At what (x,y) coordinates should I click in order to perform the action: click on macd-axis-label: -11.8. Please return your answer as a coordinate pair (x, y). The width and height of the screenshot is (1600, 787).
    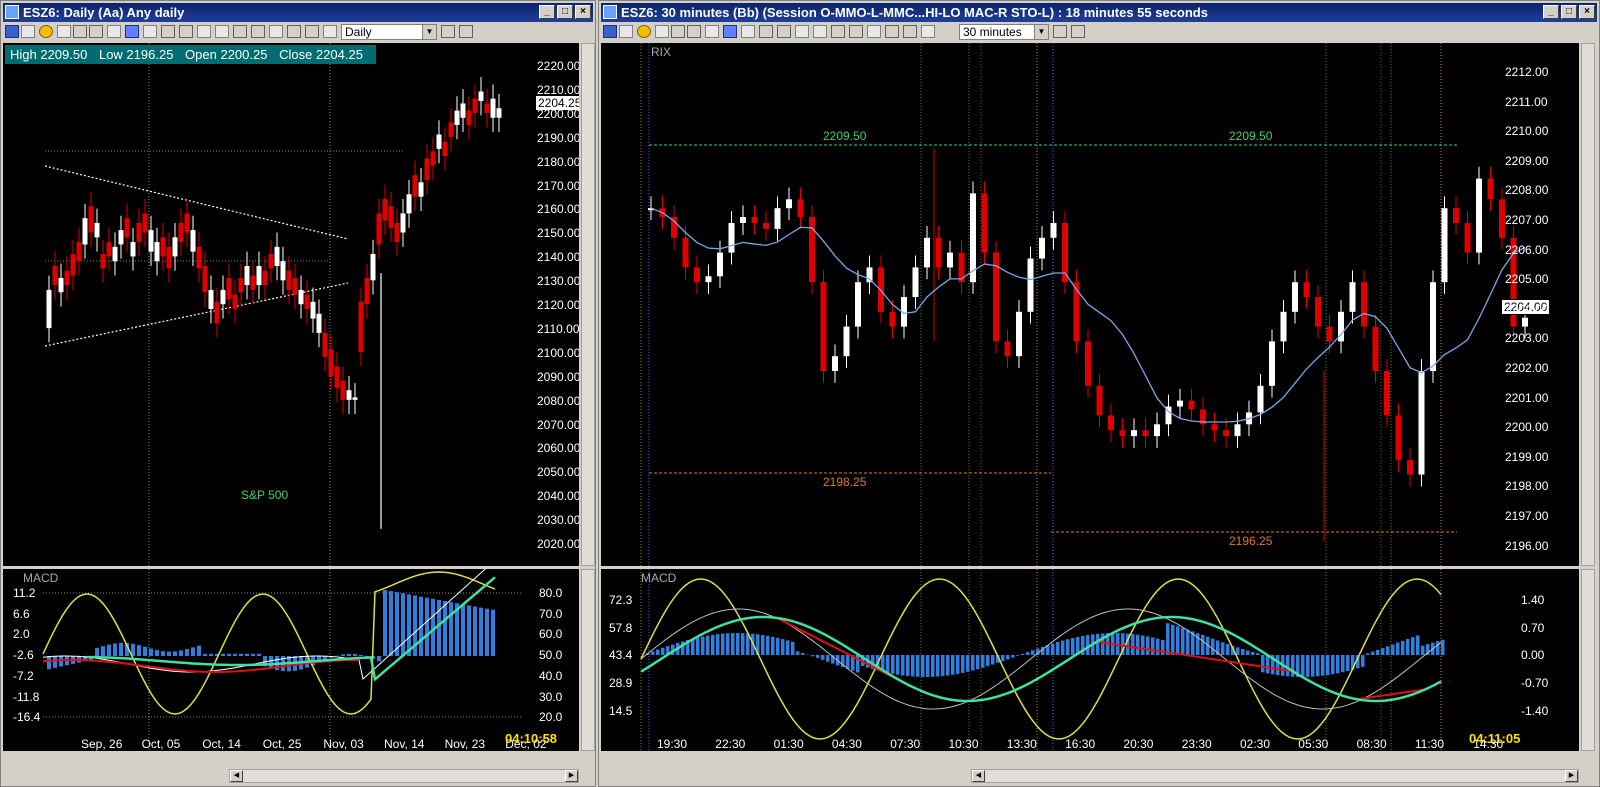
    Looking at the image, I should click on (26, 696).